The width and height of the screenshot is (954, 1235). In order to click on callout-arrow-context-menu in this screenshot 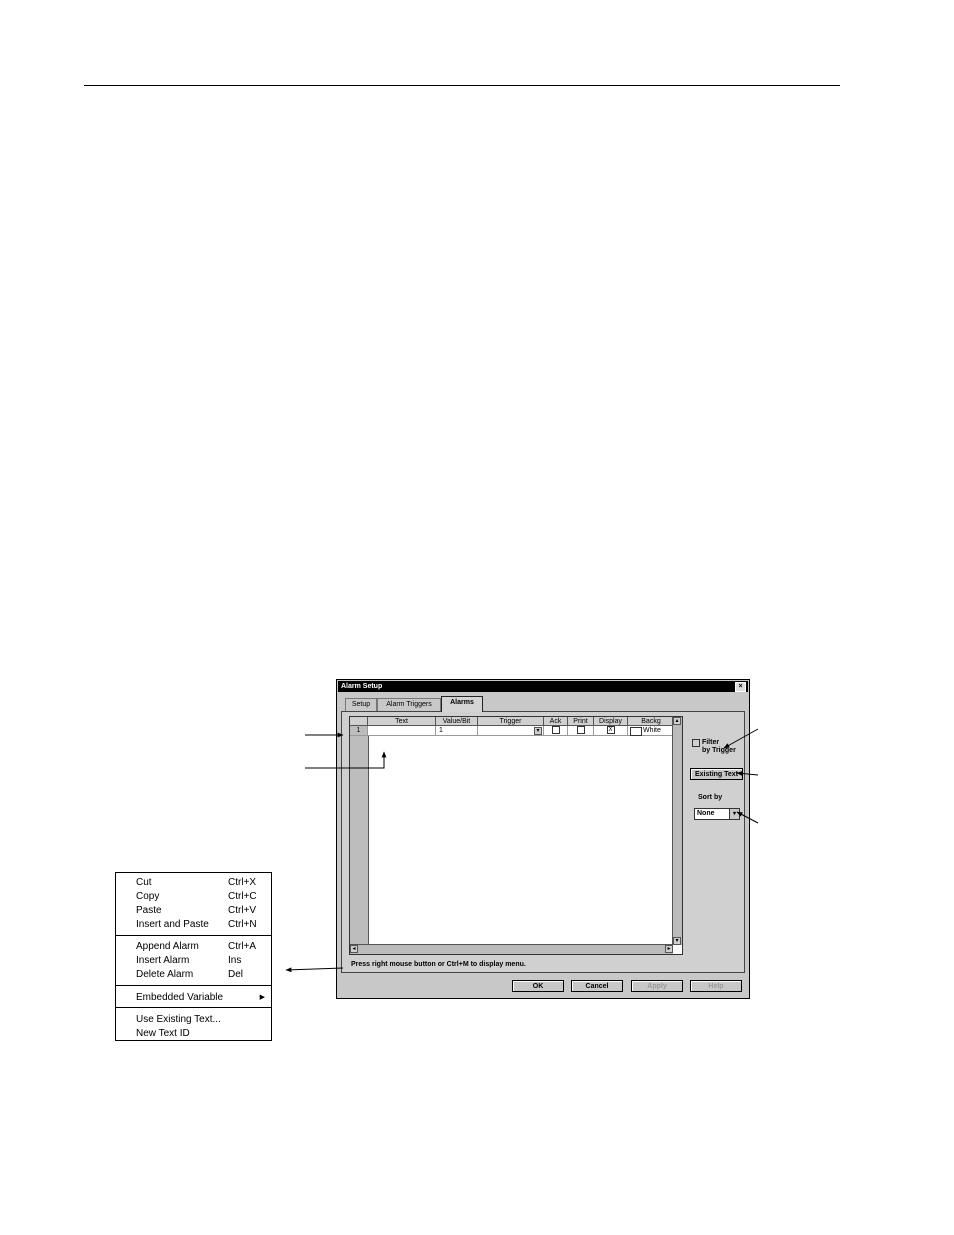, I will do `click(314, 970)`.